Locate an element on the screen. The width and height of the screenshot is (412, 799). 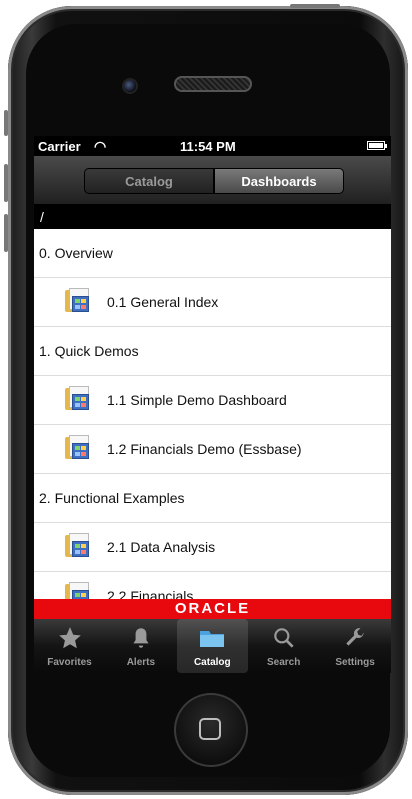
tab-alerts: Alerts is located at coordinates (140, 646).